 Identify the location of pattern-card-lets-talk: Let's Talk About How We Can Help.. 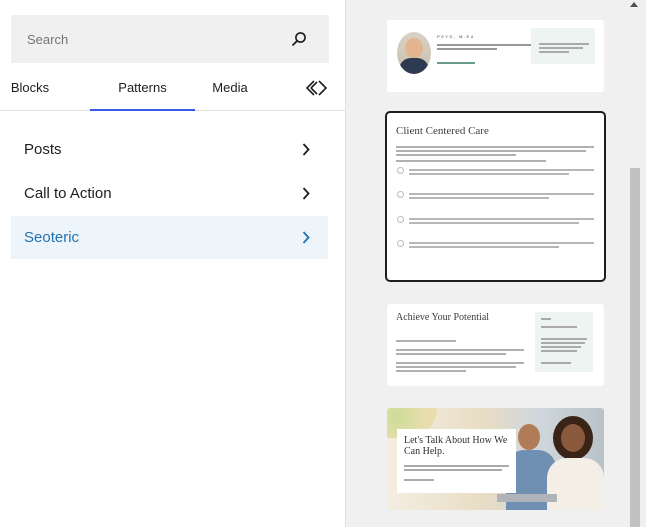
(495, 459).